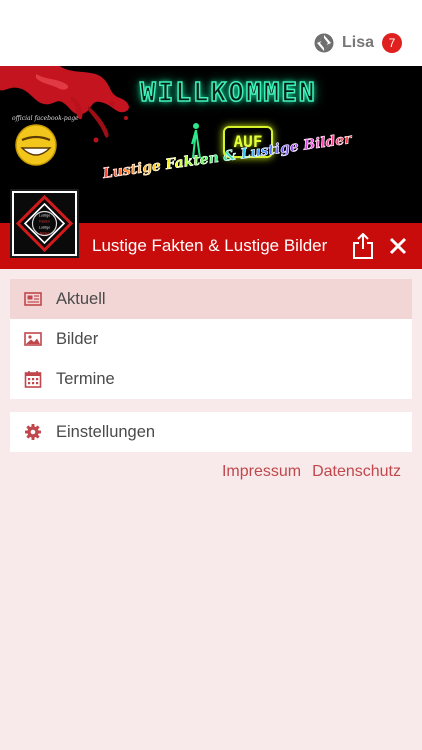 The image size is (422, 750). Describe the element at coordinates (211, 299) in the screenshot. I see `menu-item-aktuell: Aktuell` at that location.